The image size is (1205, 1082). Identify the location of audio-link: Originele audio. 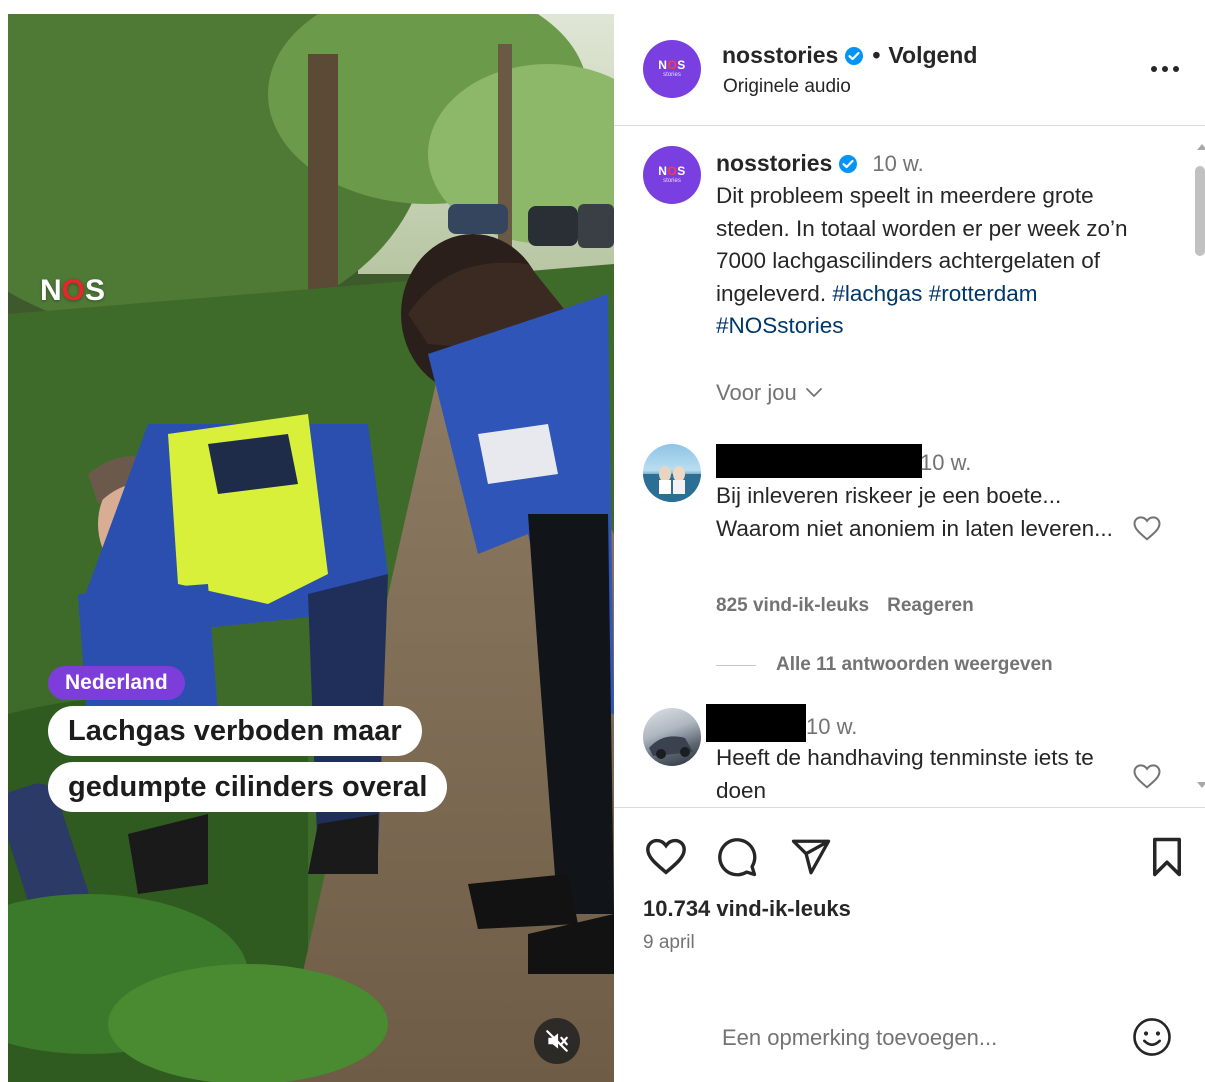
(787, 87).